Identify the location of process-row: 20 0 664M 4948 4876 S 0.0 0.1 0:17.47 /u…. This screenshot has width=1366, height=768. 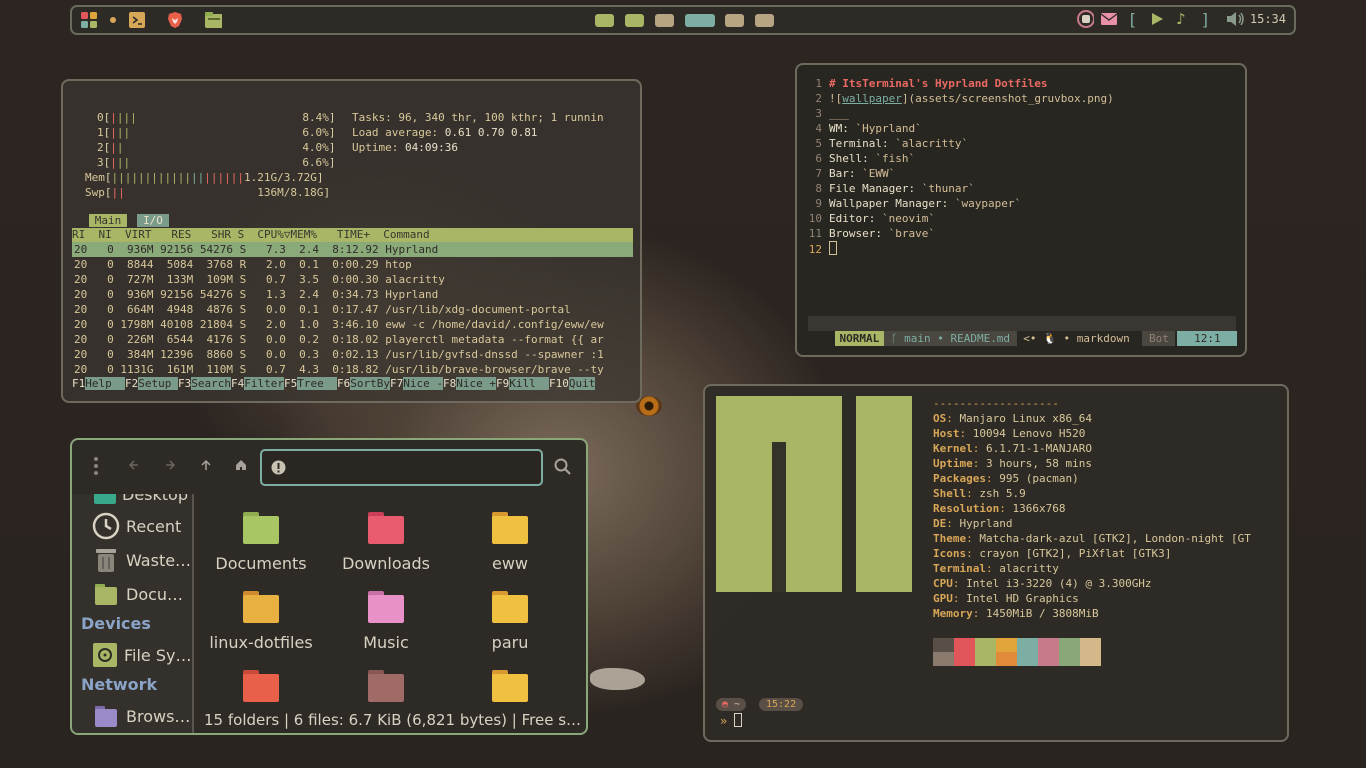
(322, 309).